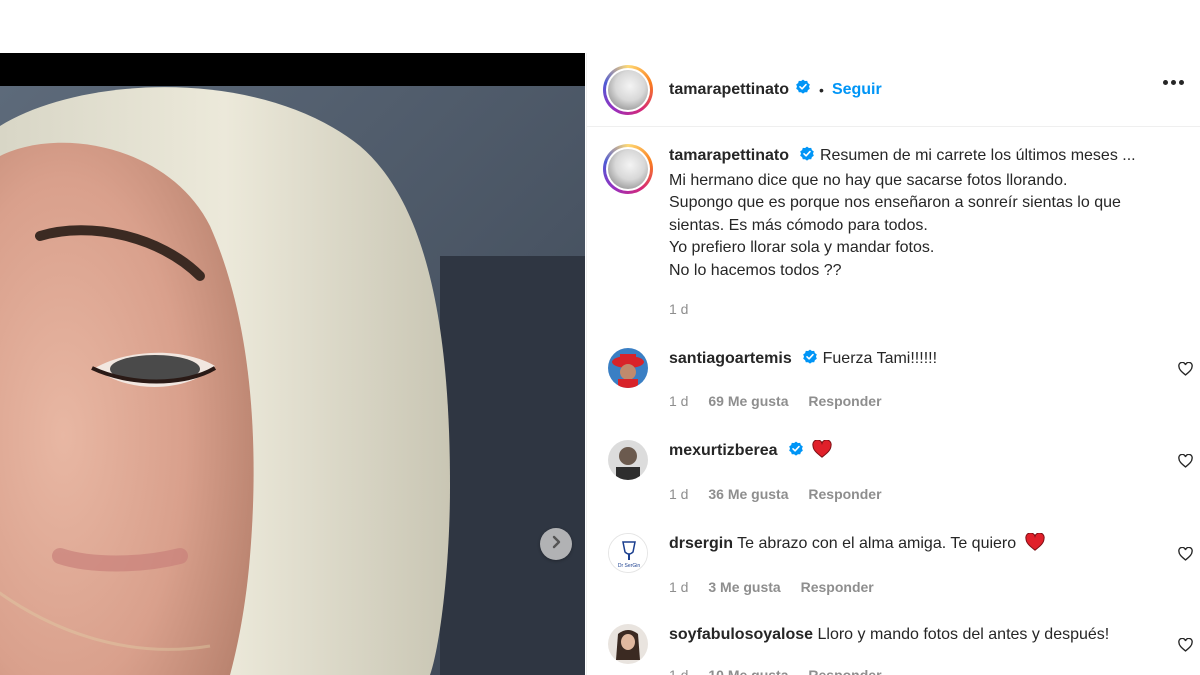 Image resolution: width=1200 pixels, height=675 pixels. I want to click on comment-username: soyfabulosoyalose, so click(741, 634).